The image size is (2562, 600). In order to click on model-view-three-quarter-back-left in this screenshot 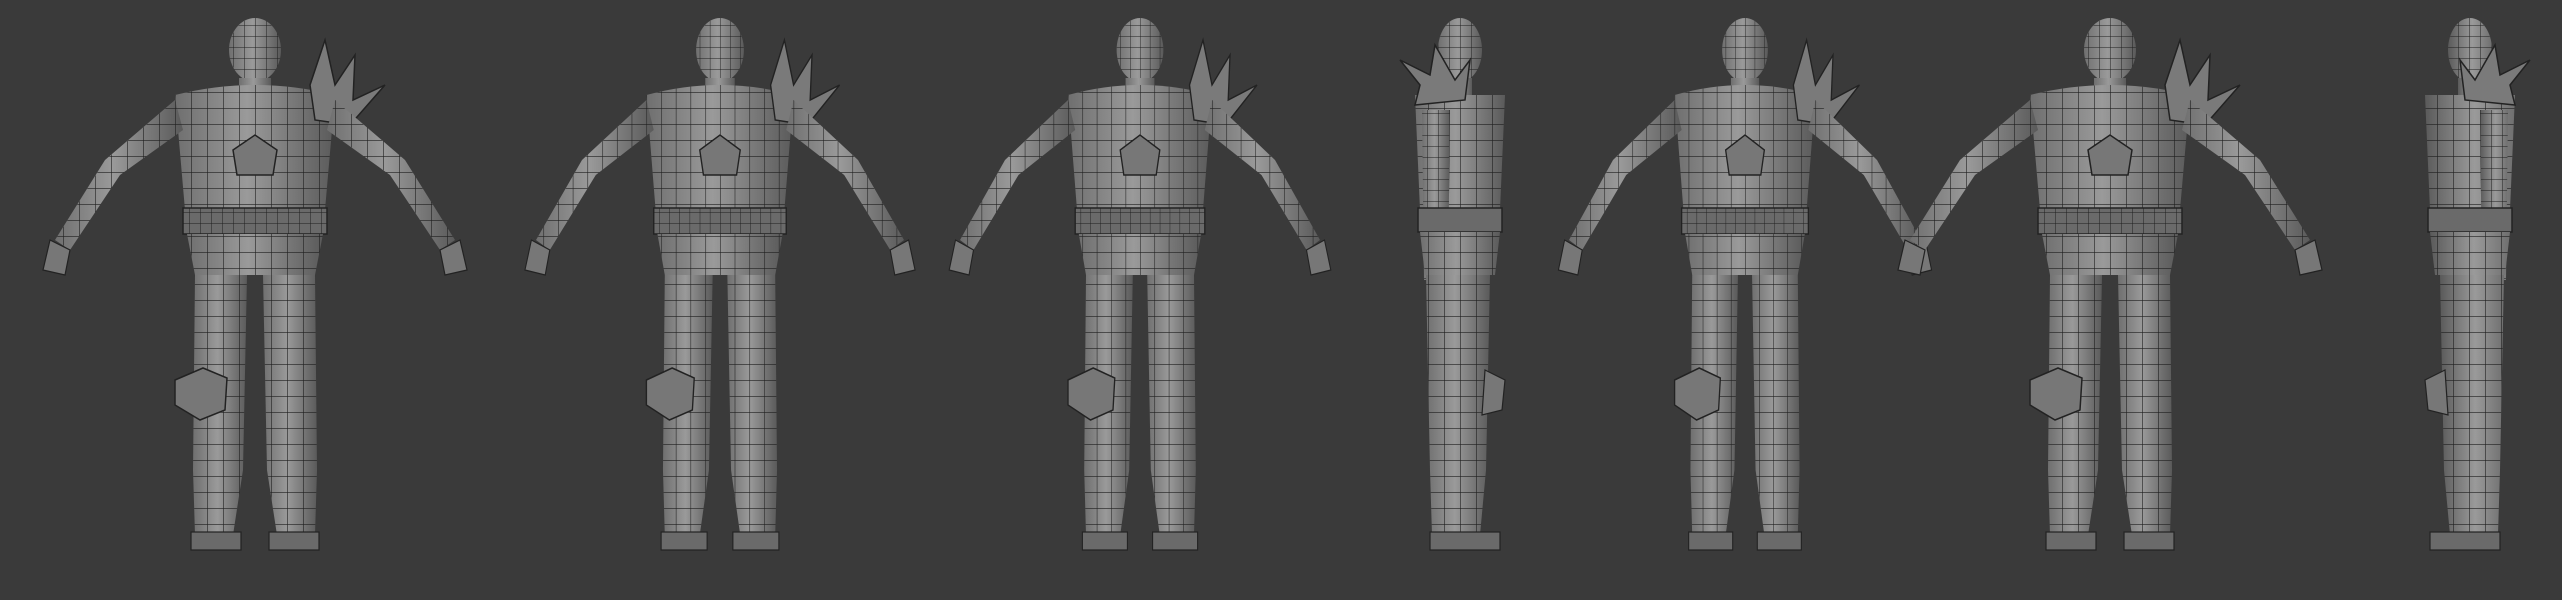, I will do `click(1745, 284)`.